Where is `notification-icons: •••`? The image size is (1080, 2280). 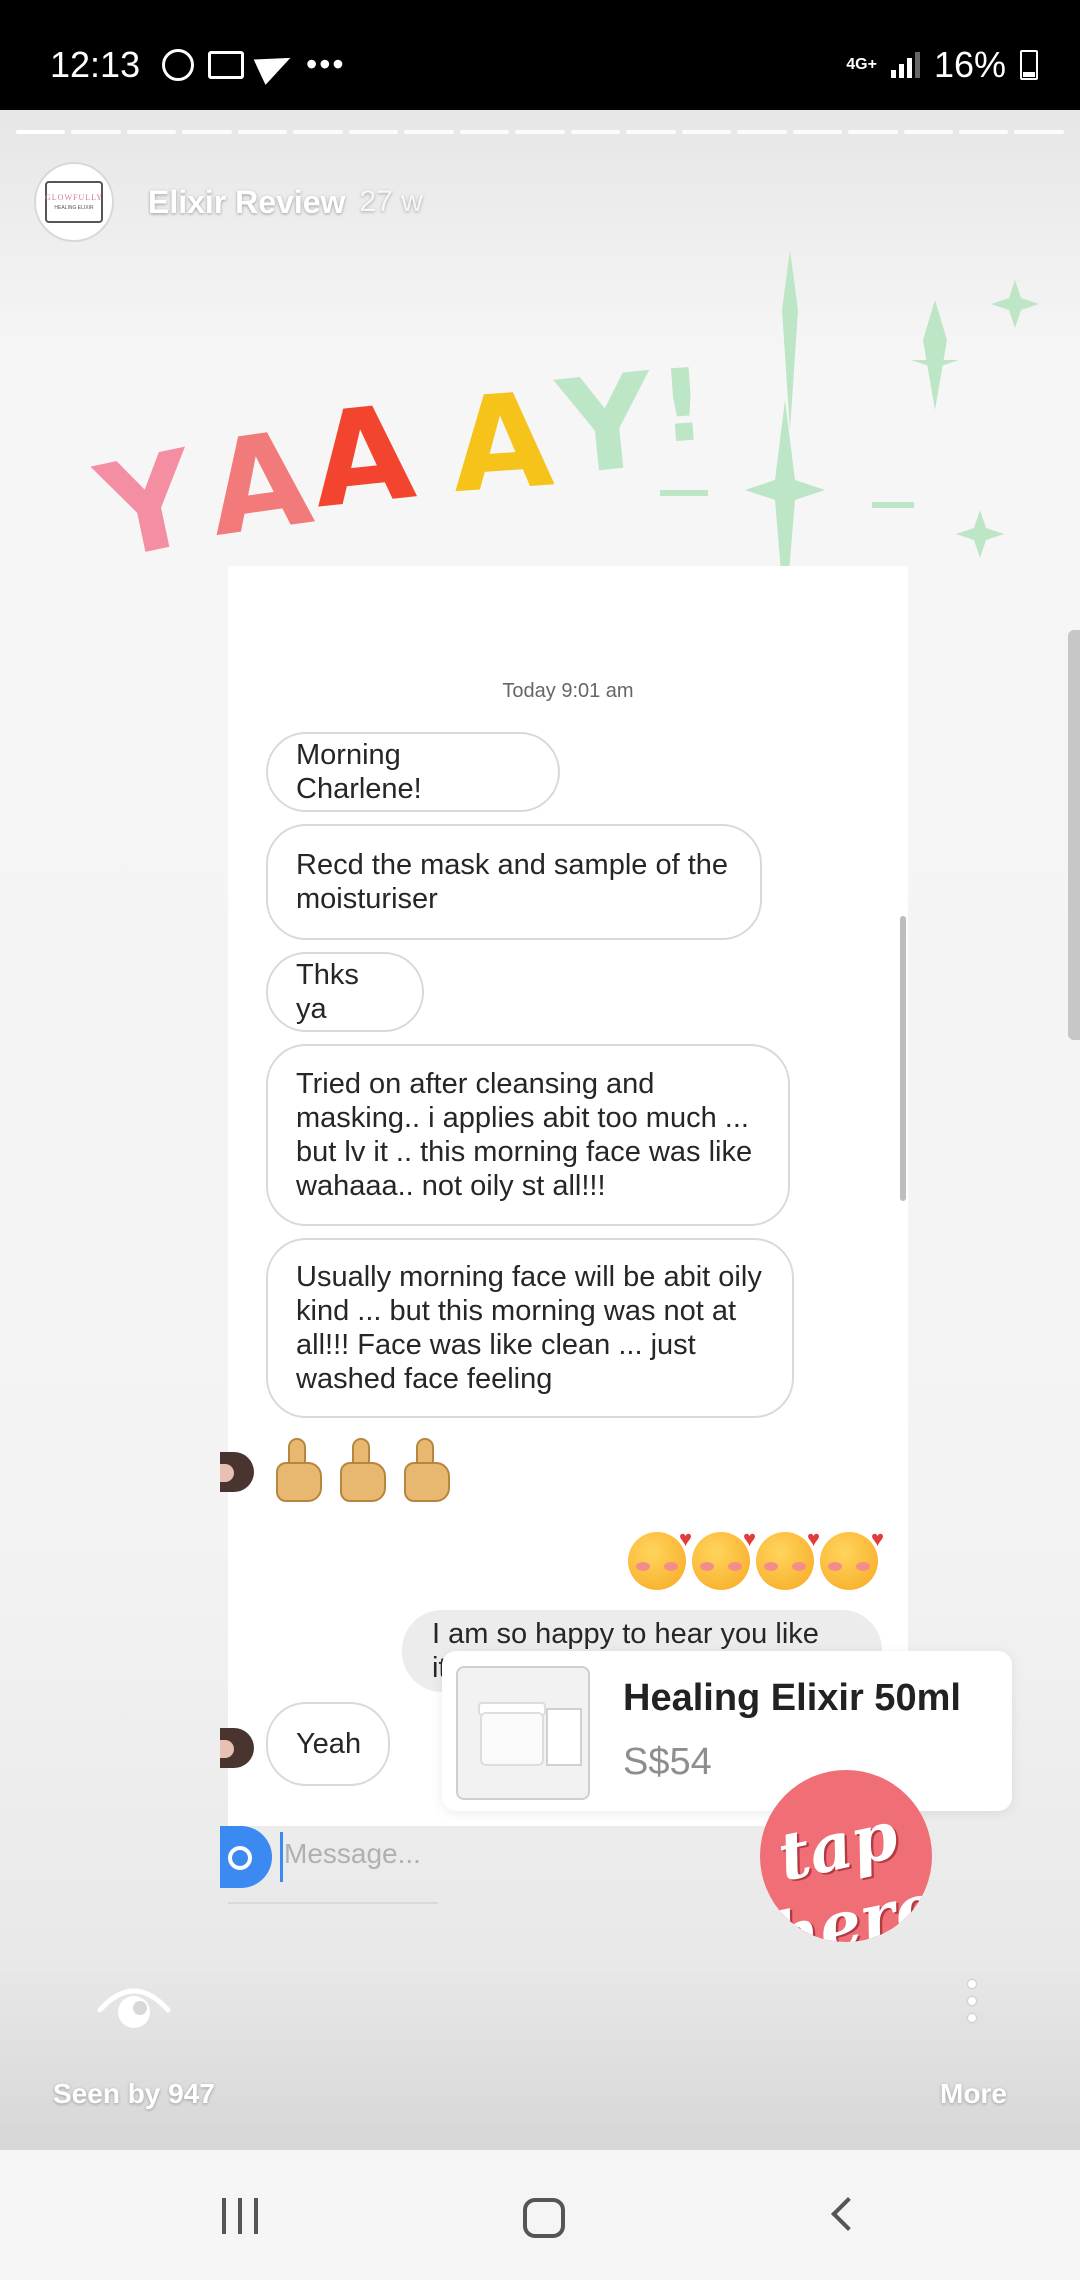 notification-icons: ••• is located at coordinates (254, 64).